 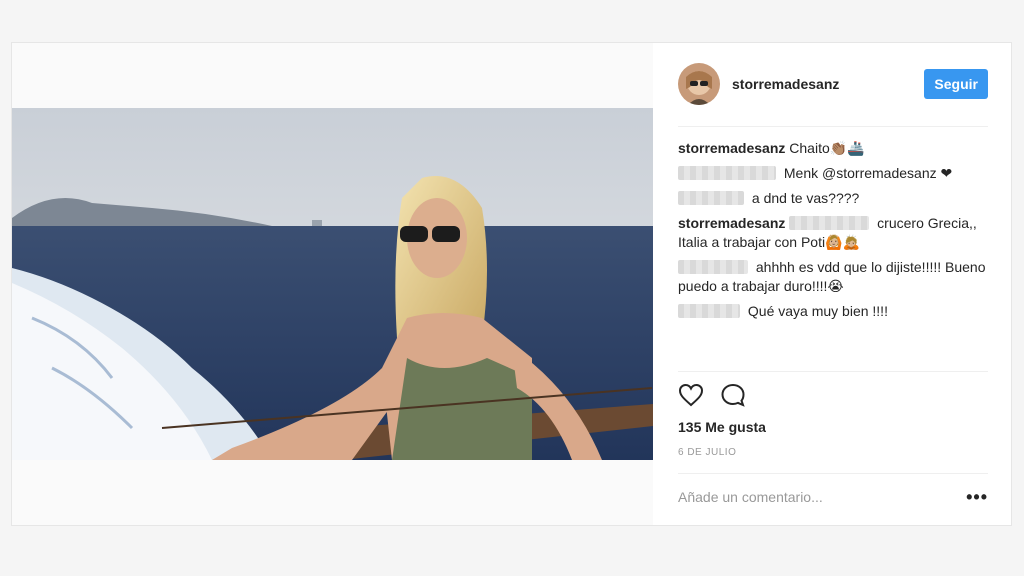 What do you see at coordinates (833, 473) in the screenshot?
I see `comment-input-divider` at bounding box center [833, 473].